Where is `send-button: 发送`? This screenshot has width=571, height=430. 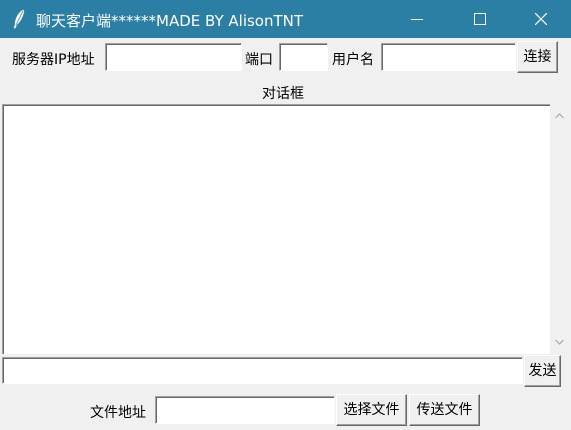
send-button: 发送 is located at coordinates (542, 371).